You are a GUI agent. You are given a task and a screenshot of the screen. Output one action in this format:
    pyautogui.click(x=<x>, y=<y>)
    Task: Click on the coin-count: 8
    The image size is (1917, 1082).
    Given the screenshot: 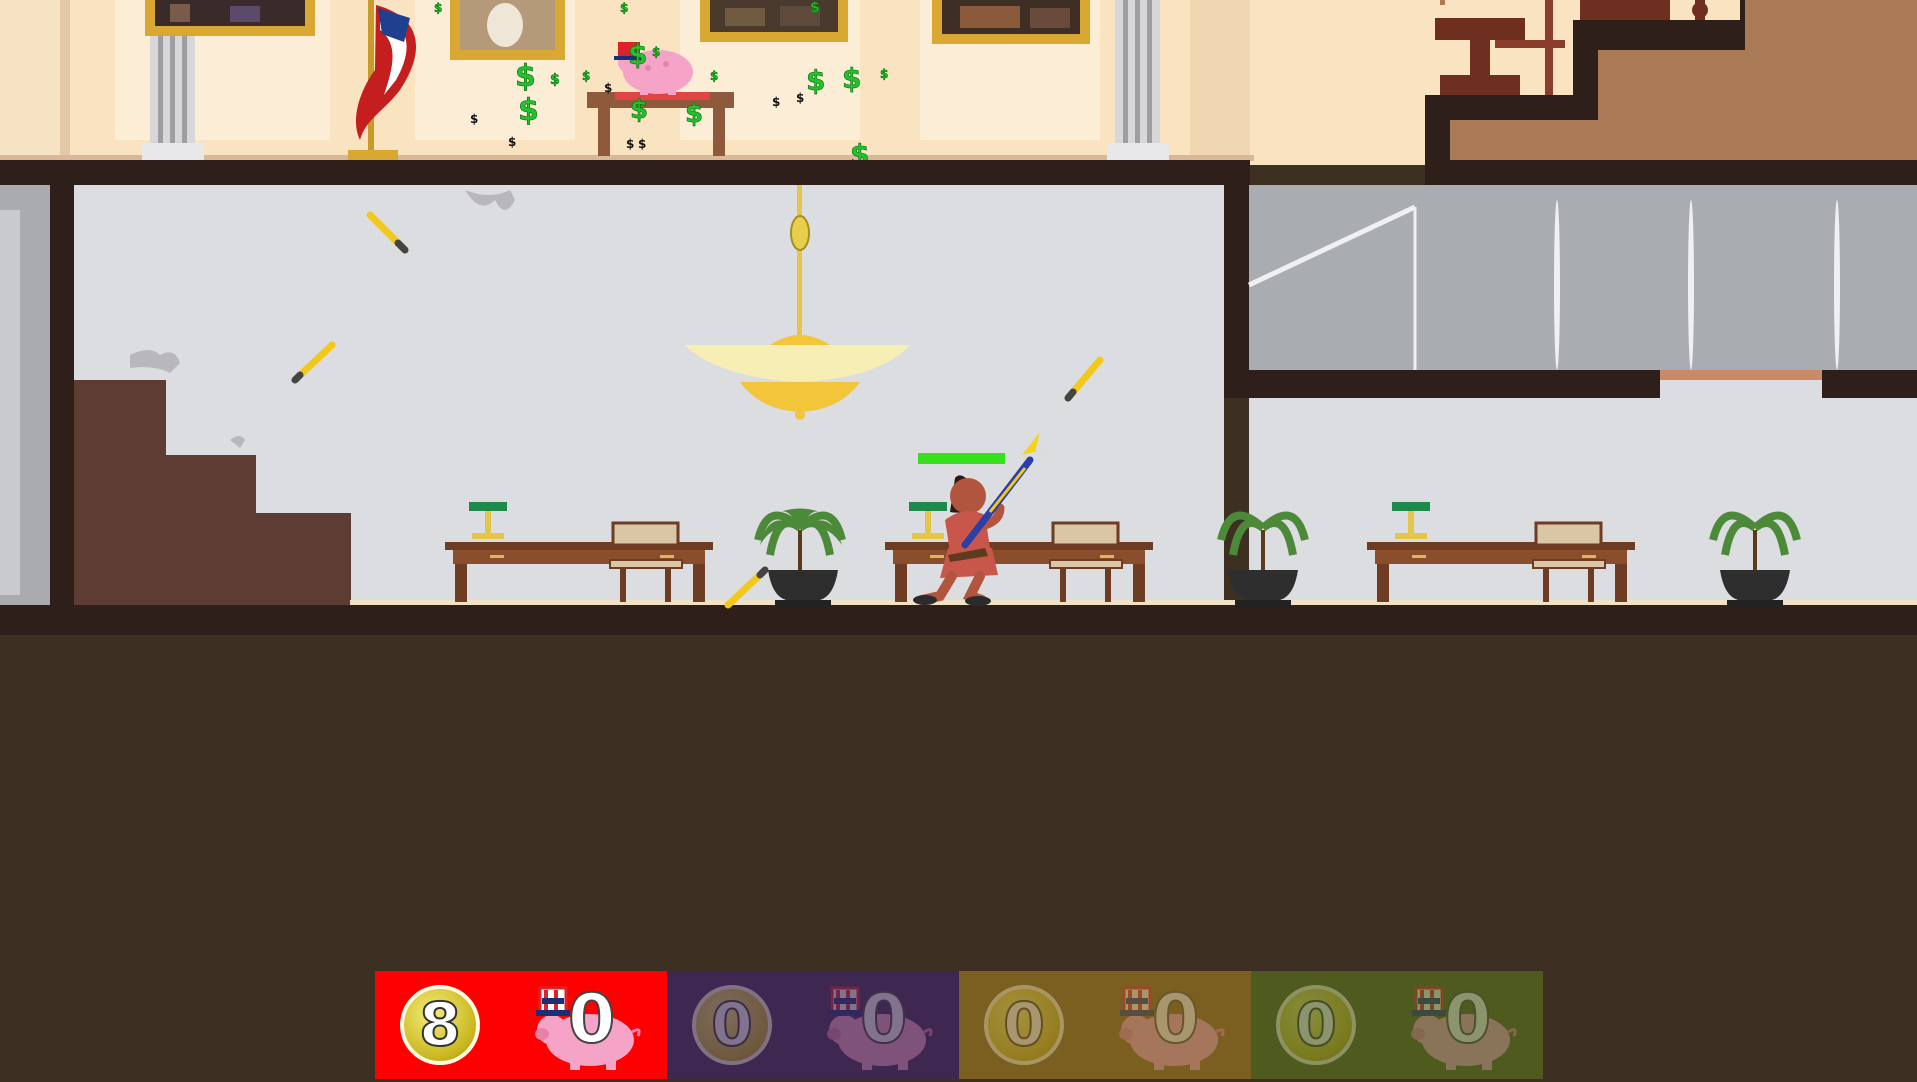 What is the action you would take?
    pyautogui.click(x=440, y=1025)
    